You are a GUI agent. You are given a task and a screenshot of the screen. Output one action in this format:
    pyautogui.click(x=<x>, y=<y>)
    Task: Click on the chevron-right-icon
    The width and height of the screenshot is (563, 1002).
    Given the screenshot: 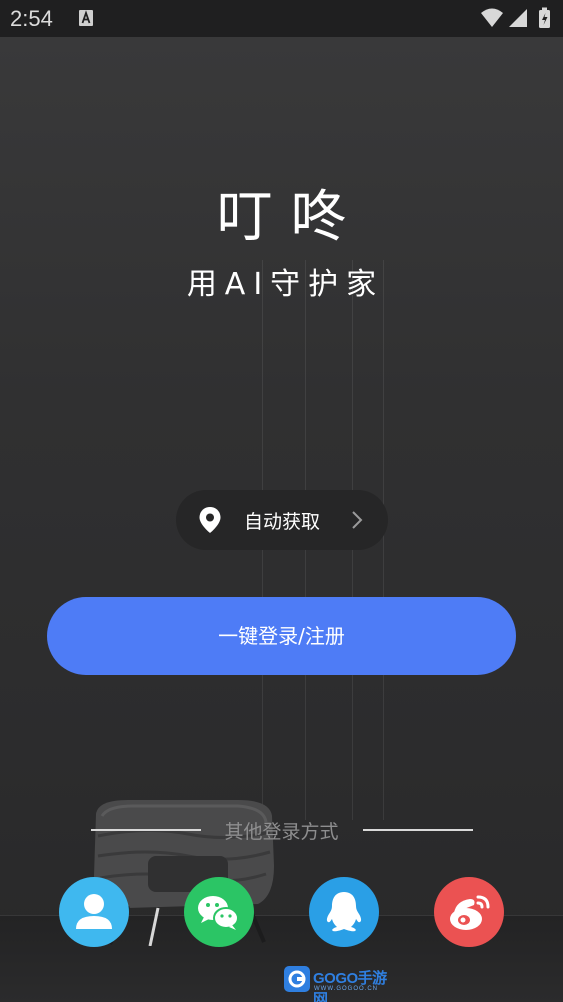 What is the action you would take?
    pyautogui.click(x=357, y=520)
    